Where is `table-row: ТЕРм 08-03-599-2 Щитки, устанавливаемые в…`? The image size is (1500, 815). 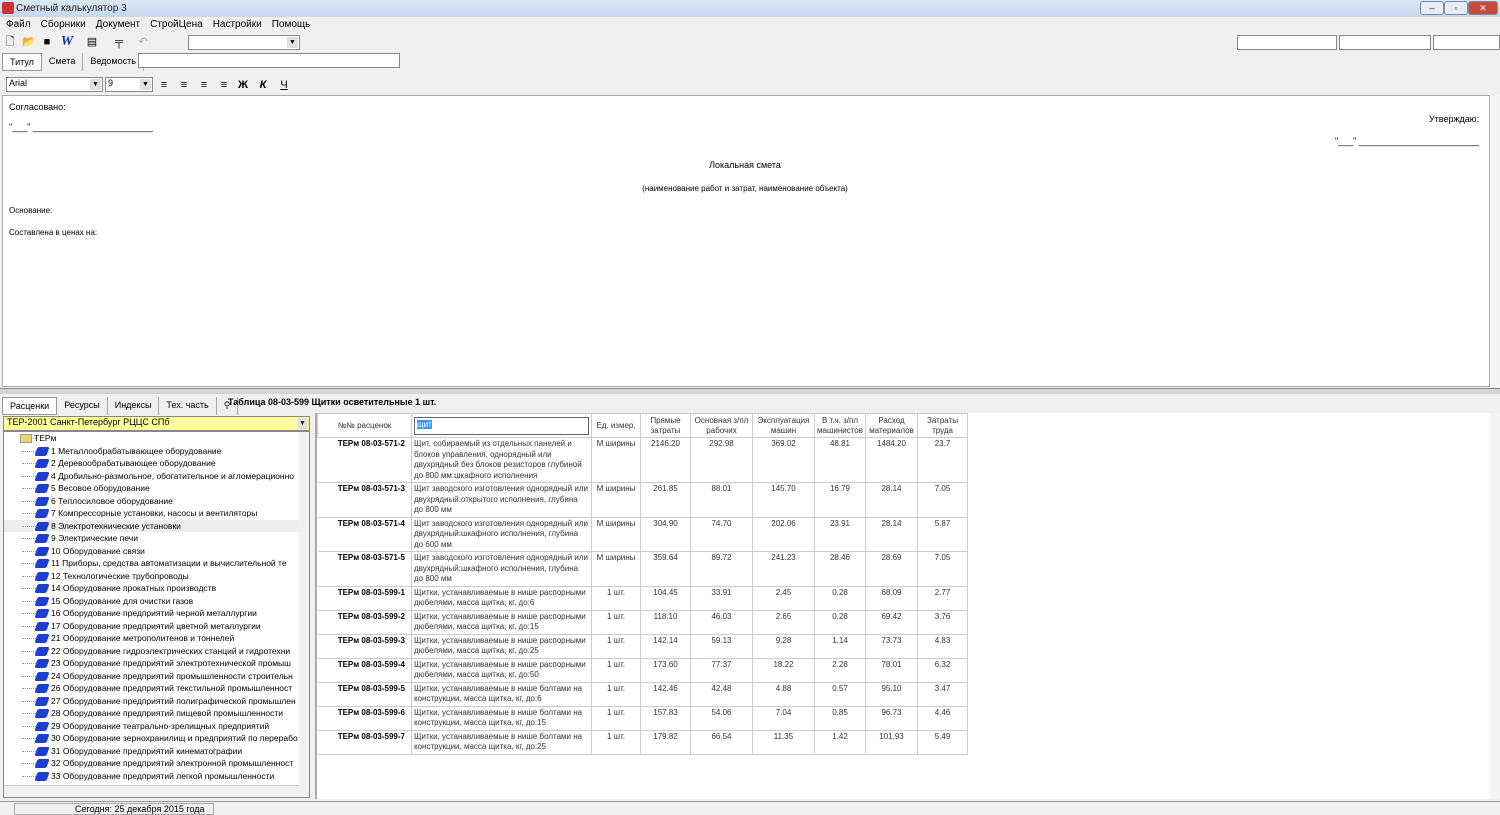 table-row: ТЕРм 08-03-599-2 Щитки, устанавливаемые в… is located at coordinates (642, 622).